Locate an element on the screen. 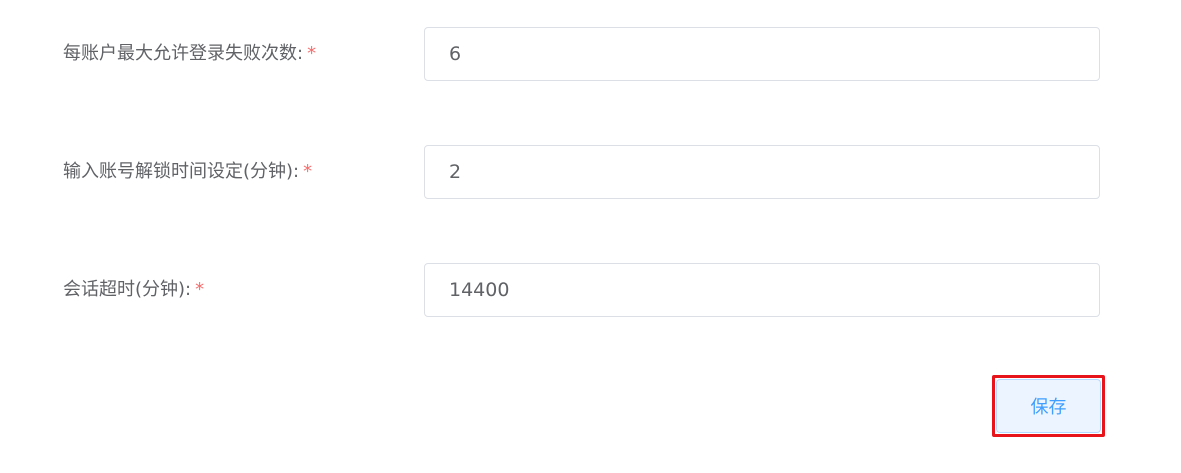  label-text: 每账户最大允许登录失败次数: is located at coordinates (183, 53).